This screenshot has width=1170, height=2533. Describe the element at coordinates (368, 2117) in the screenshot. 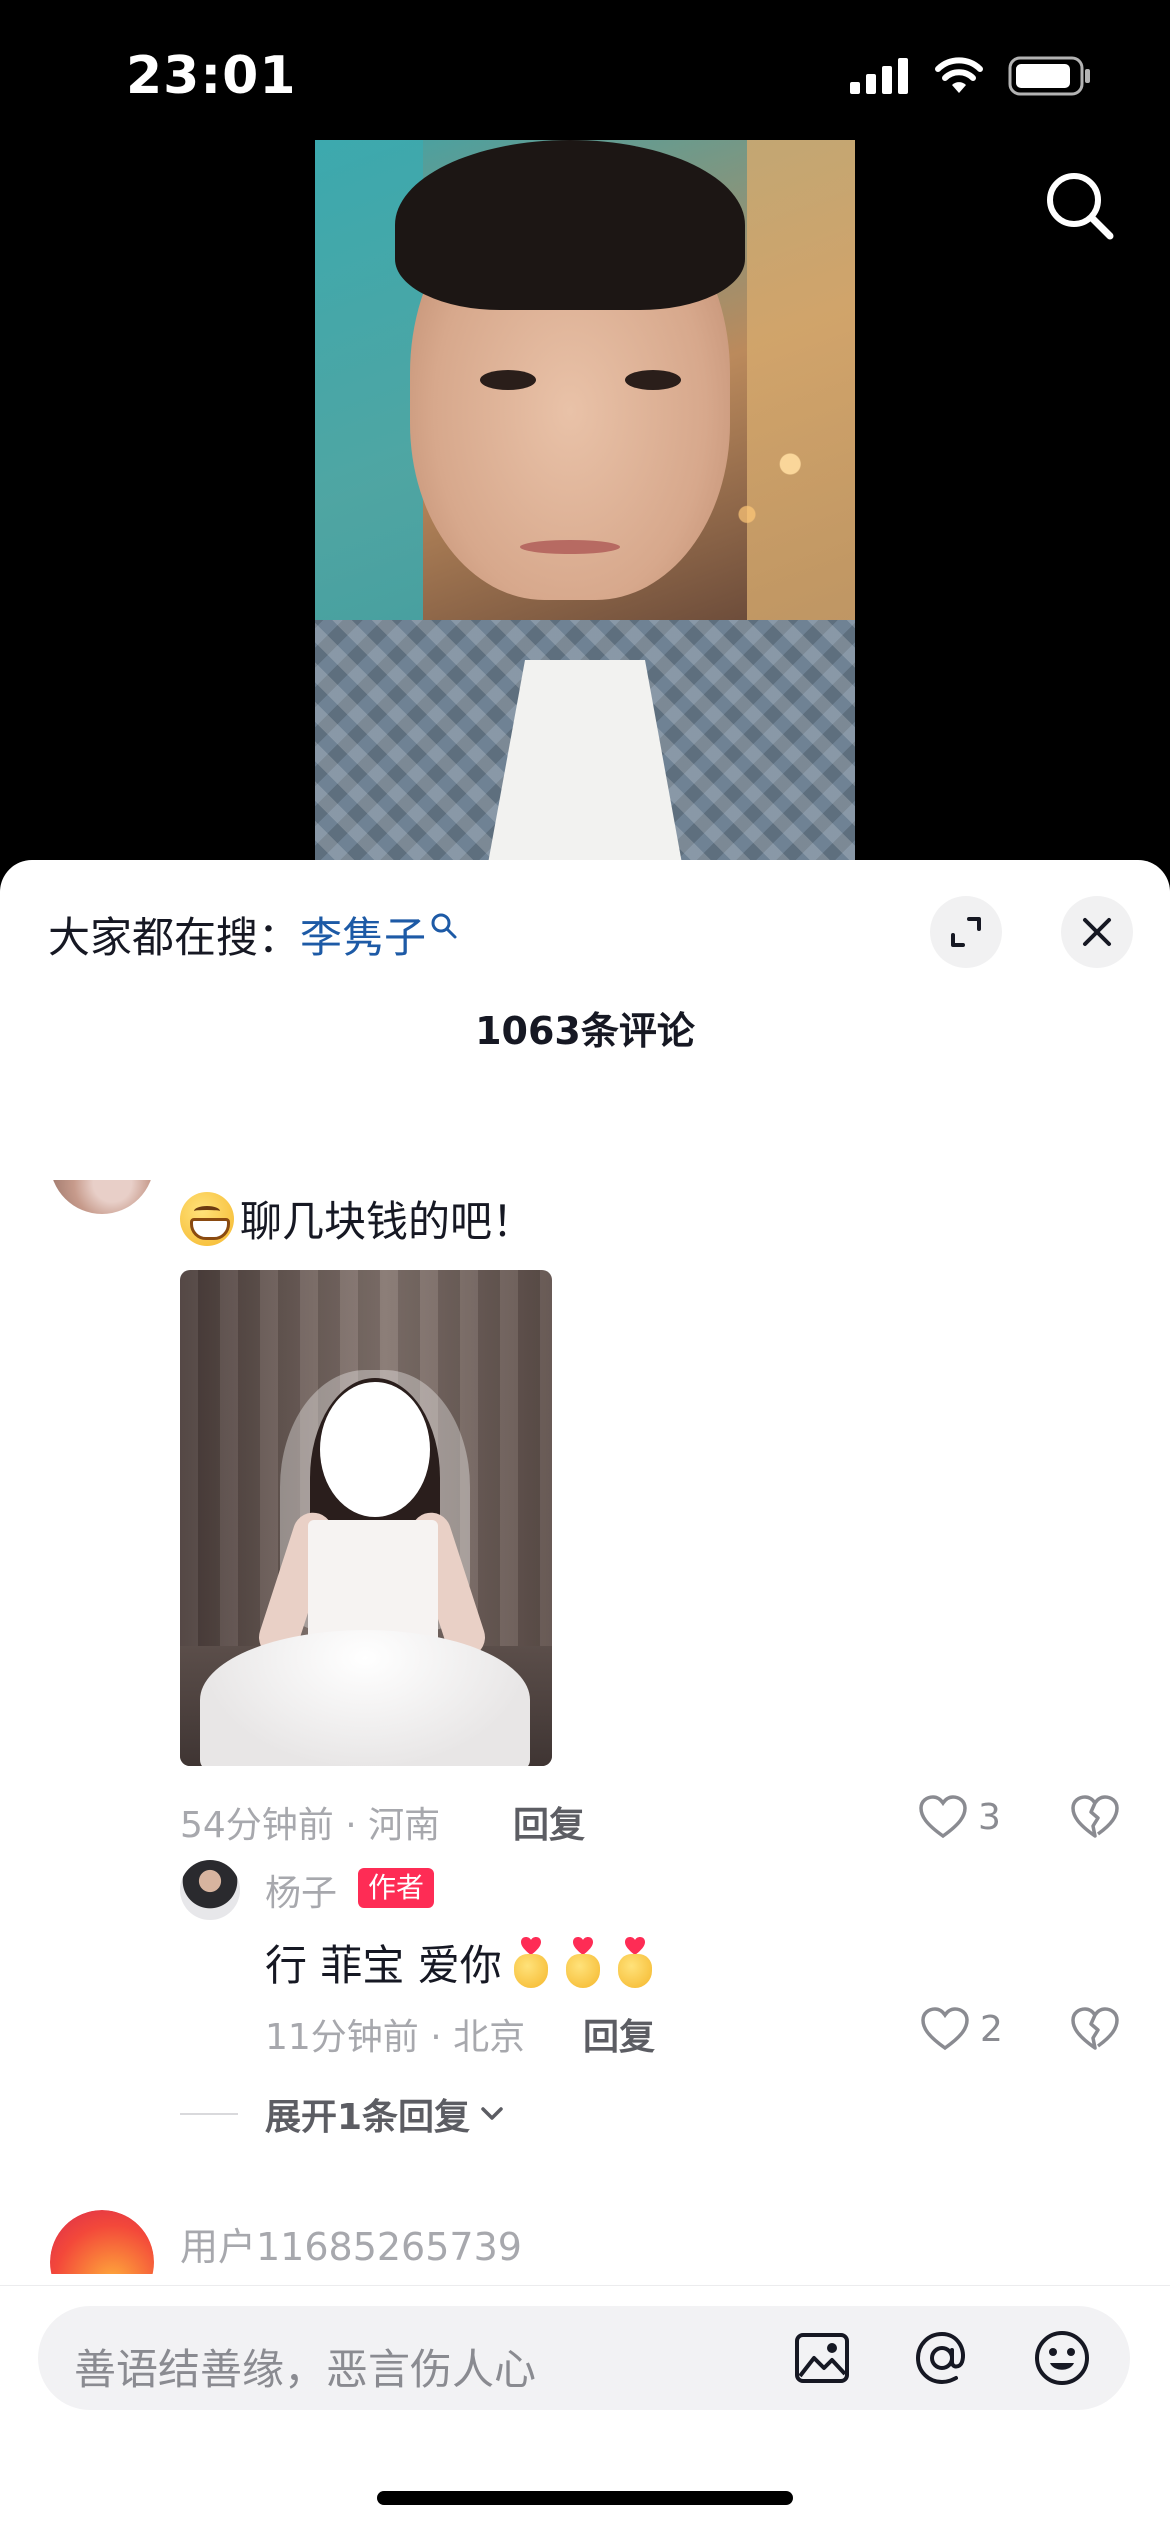

I see `expand-replies-label: 展开1条回复` at that location.